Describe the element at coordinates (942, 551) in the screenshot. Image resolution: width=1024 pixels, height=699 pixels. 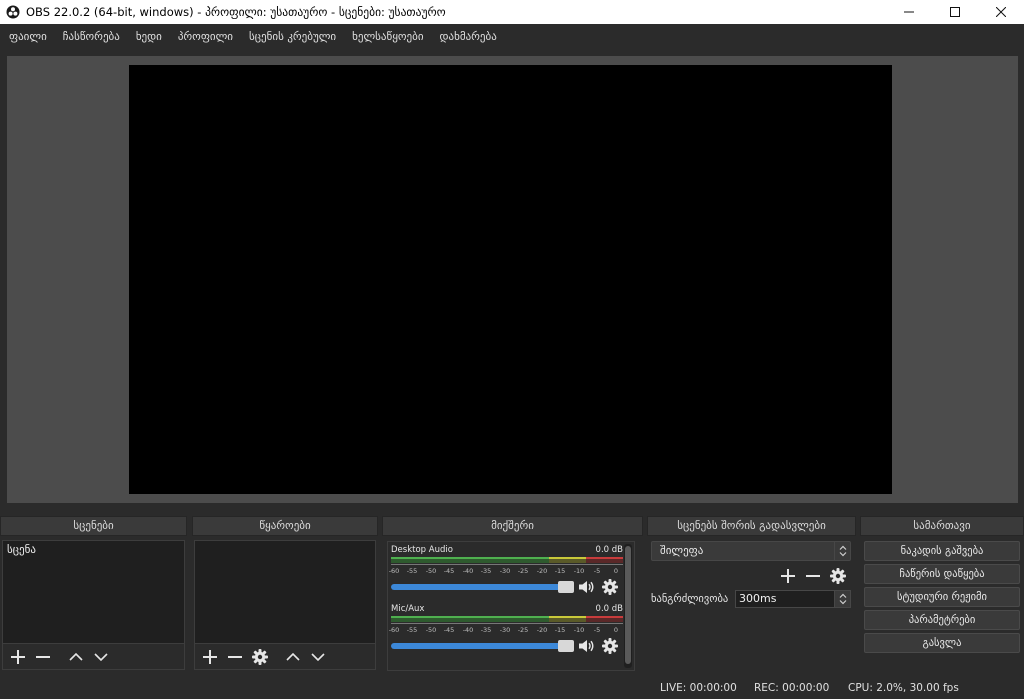
I see `start-streaming-button: ნაკადის გაშვება` at that location.